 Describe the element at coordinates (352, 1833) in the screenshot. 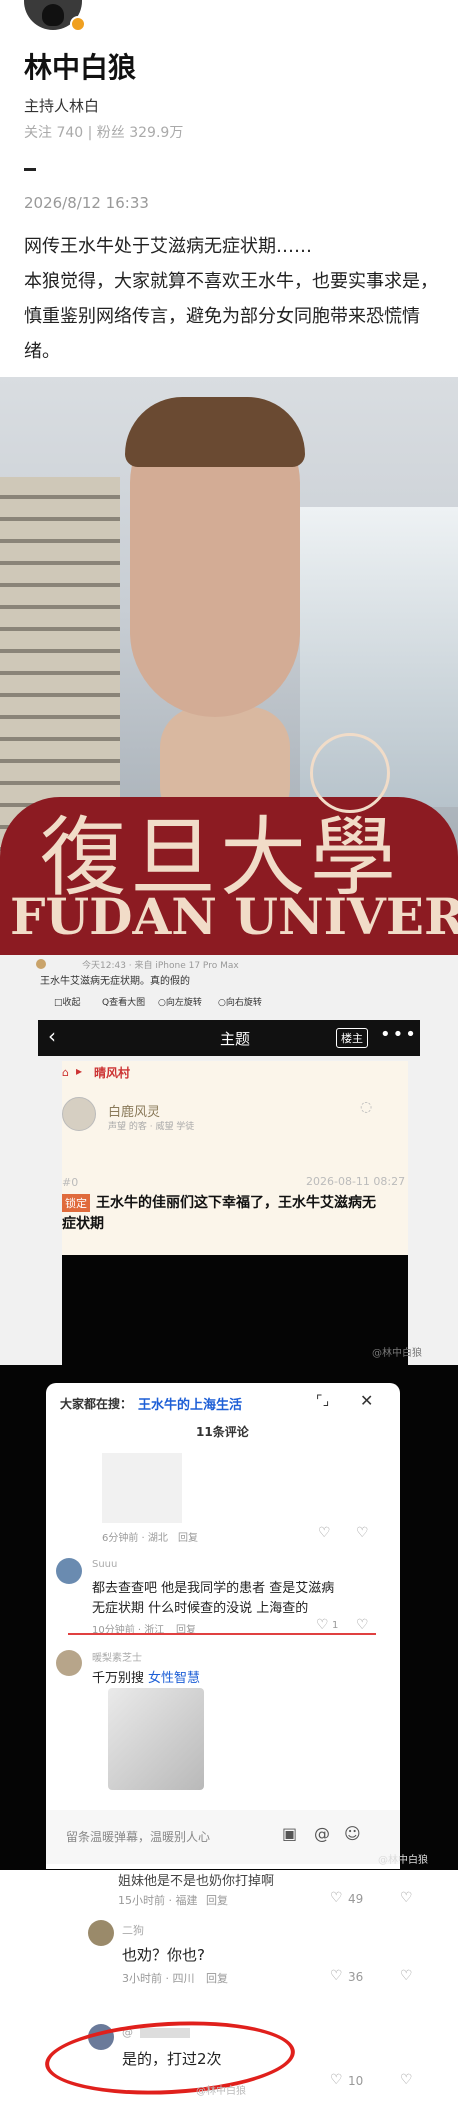

I see `emoji-icon: ☺` at that location.